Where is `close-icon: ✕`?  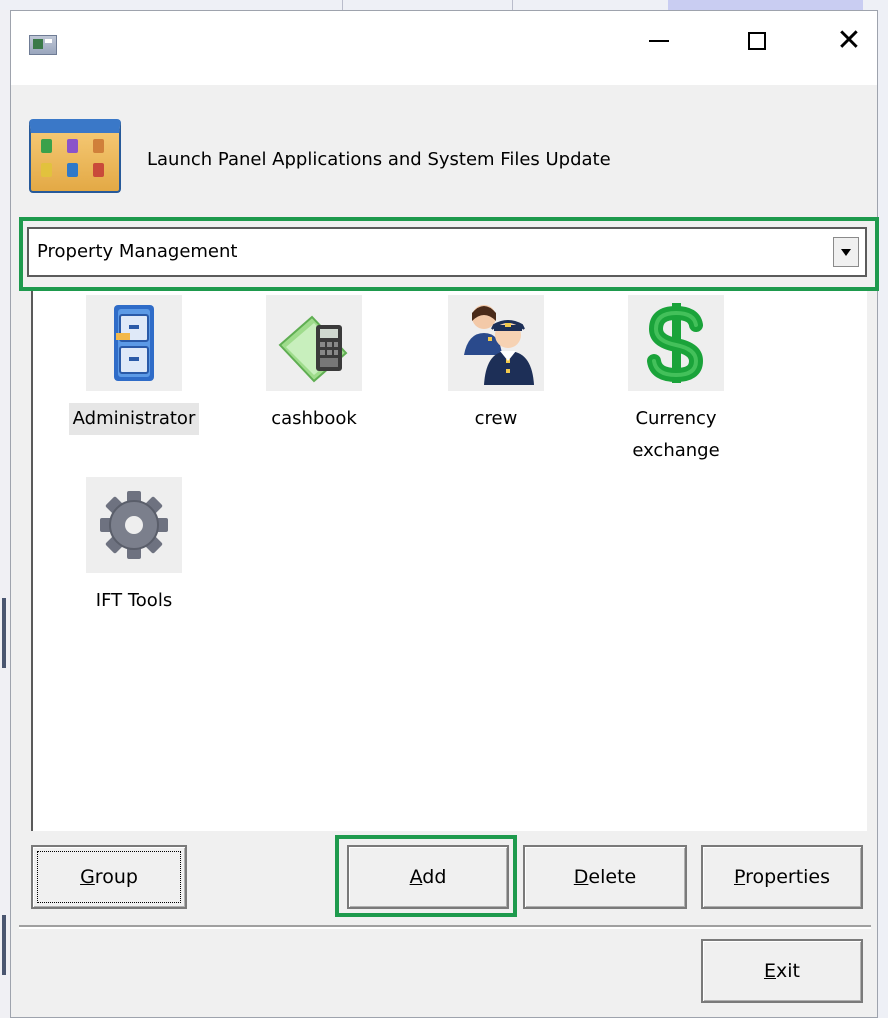 close-icon: ✕ is located at coordinates (849, 40).